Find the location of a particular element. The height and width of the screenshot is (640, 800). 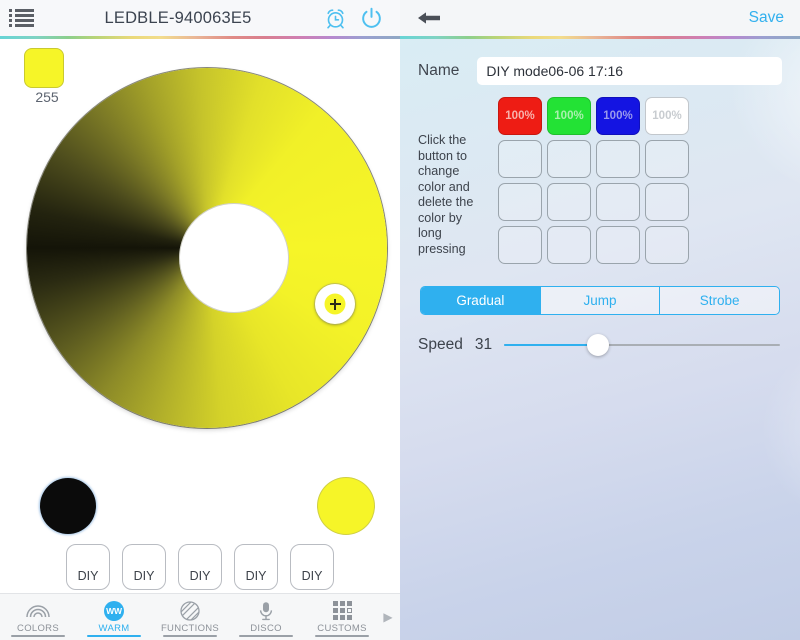

tab-underline-functions is located at coordinates (190, 635).